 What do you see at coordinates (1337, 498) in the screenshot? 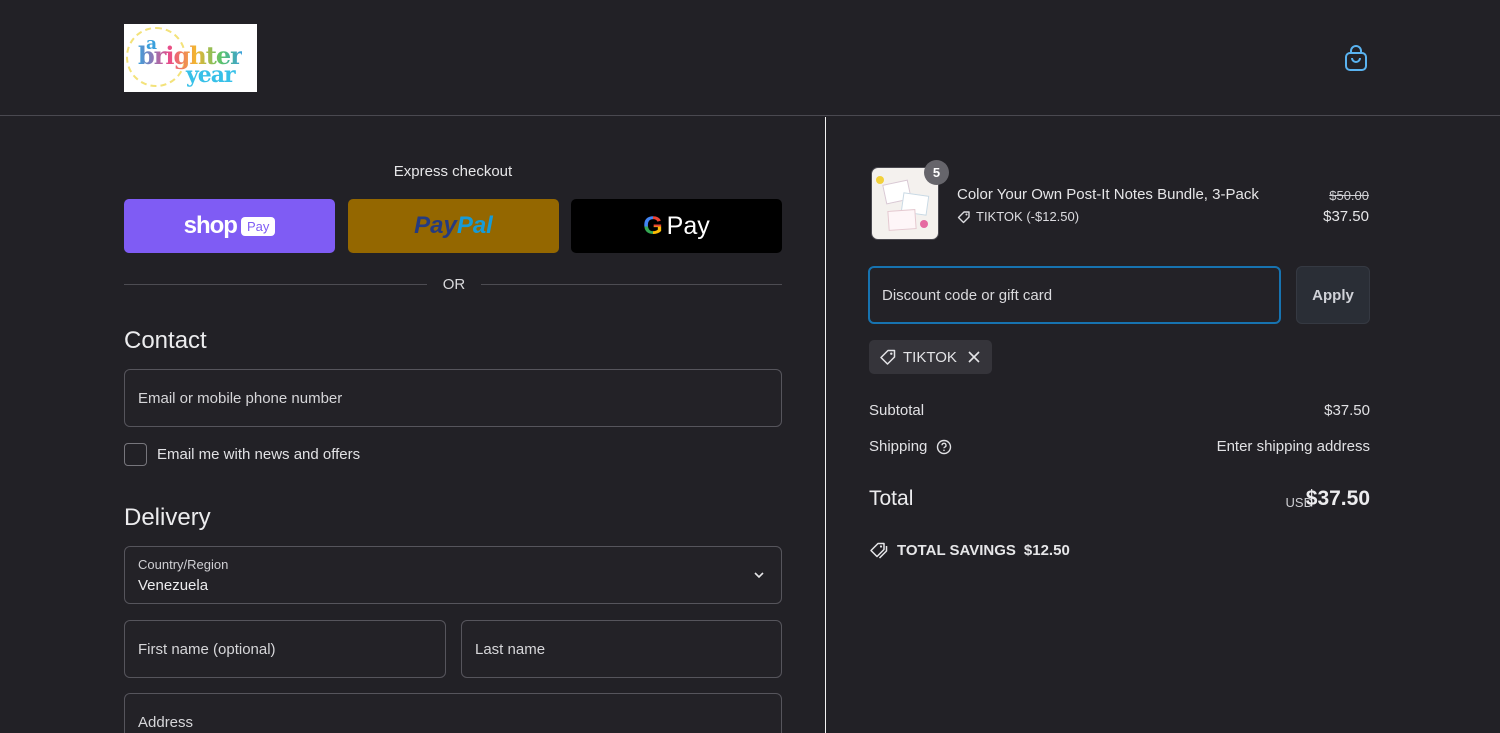
I see `total-value: $37.50` at bounding box center [1337, 498].